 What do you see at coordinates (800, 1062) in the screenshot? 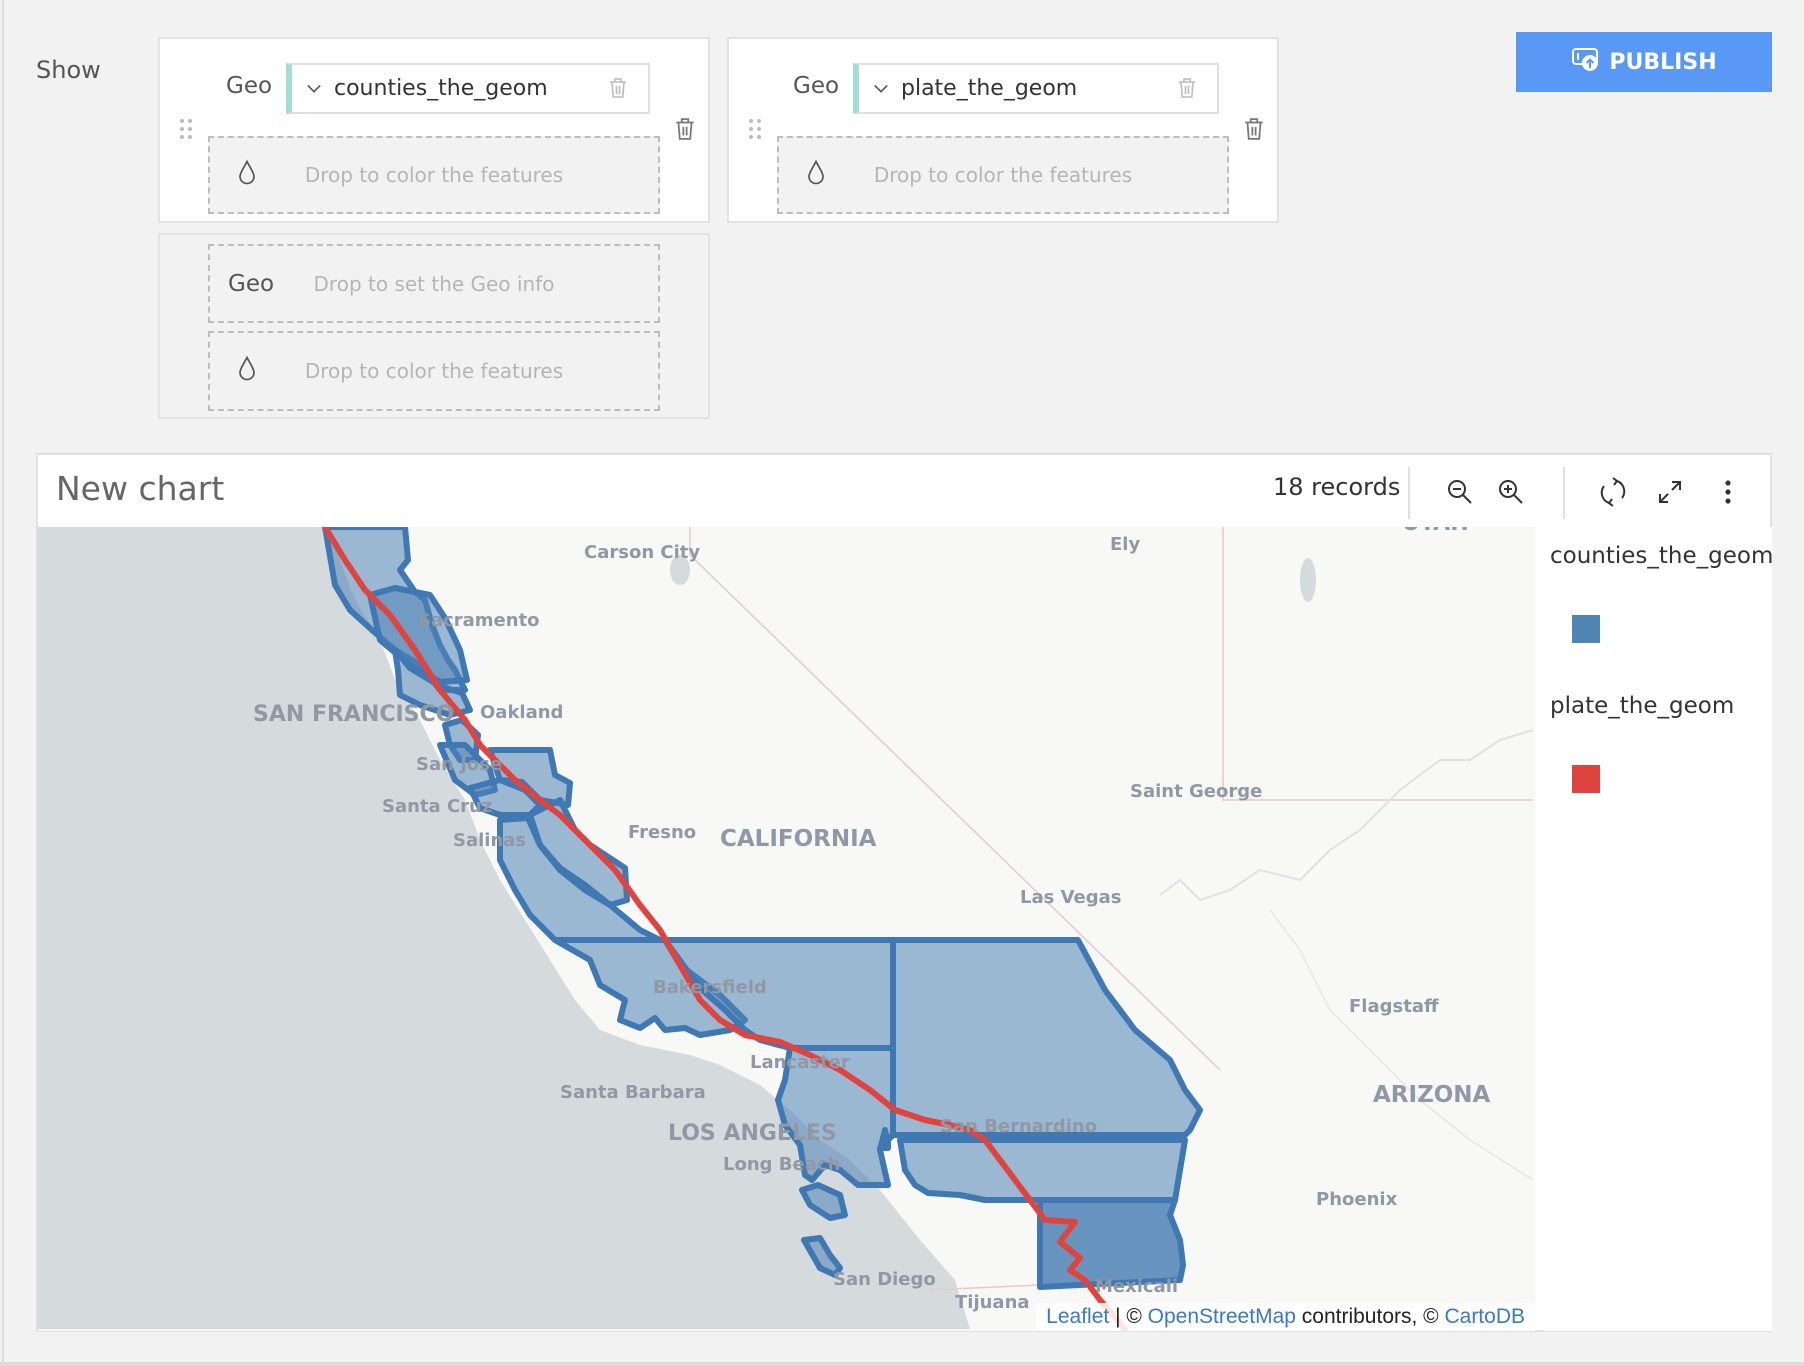
I see `map-label-lancaster: Lancaster` at bounding box center [800, 1062].